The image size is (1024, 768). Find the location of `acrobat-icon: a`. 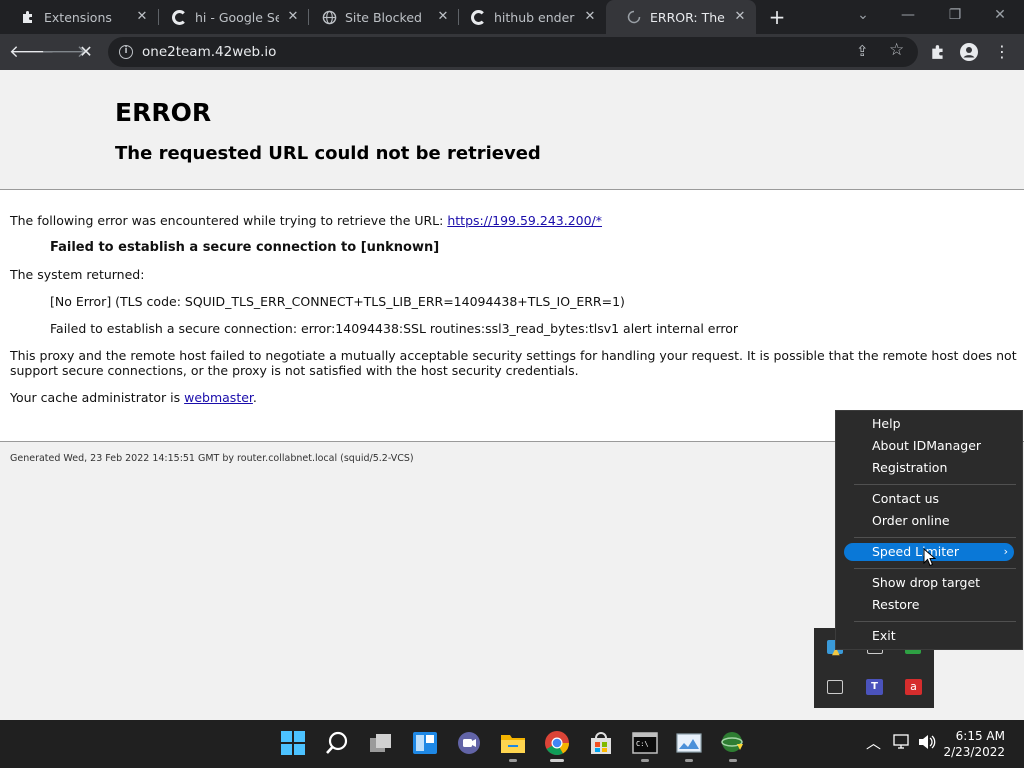

acrobat-icon: a is located at coordinates (913, 687).